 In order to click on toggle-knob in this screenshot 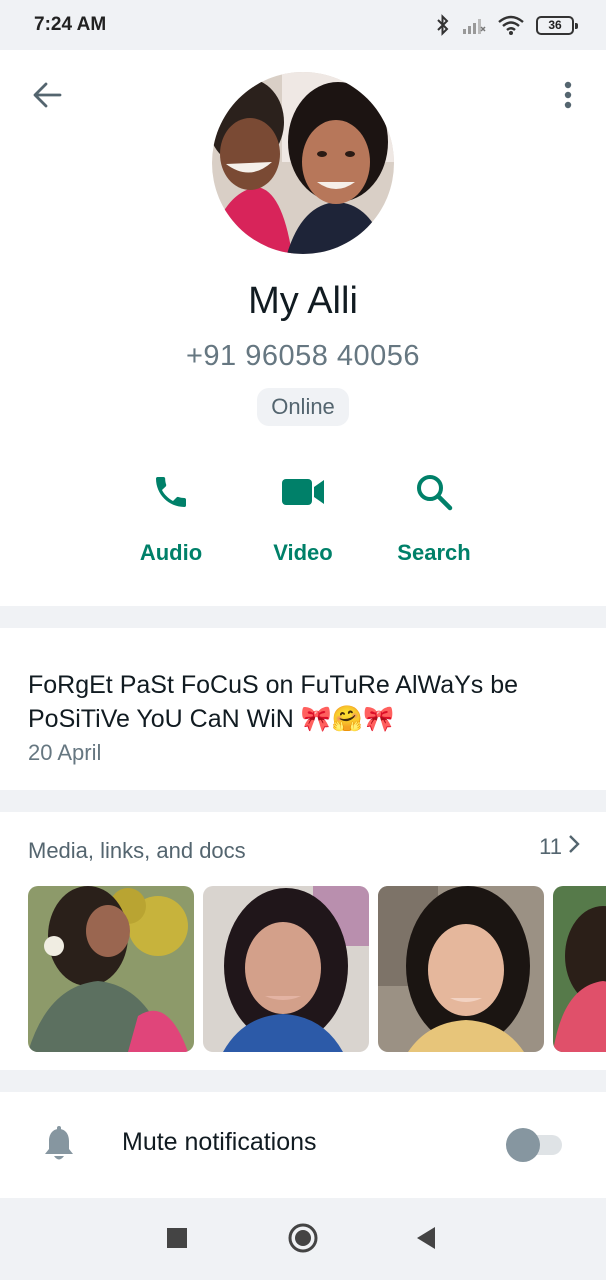, I will do `click(523, 1145)`.